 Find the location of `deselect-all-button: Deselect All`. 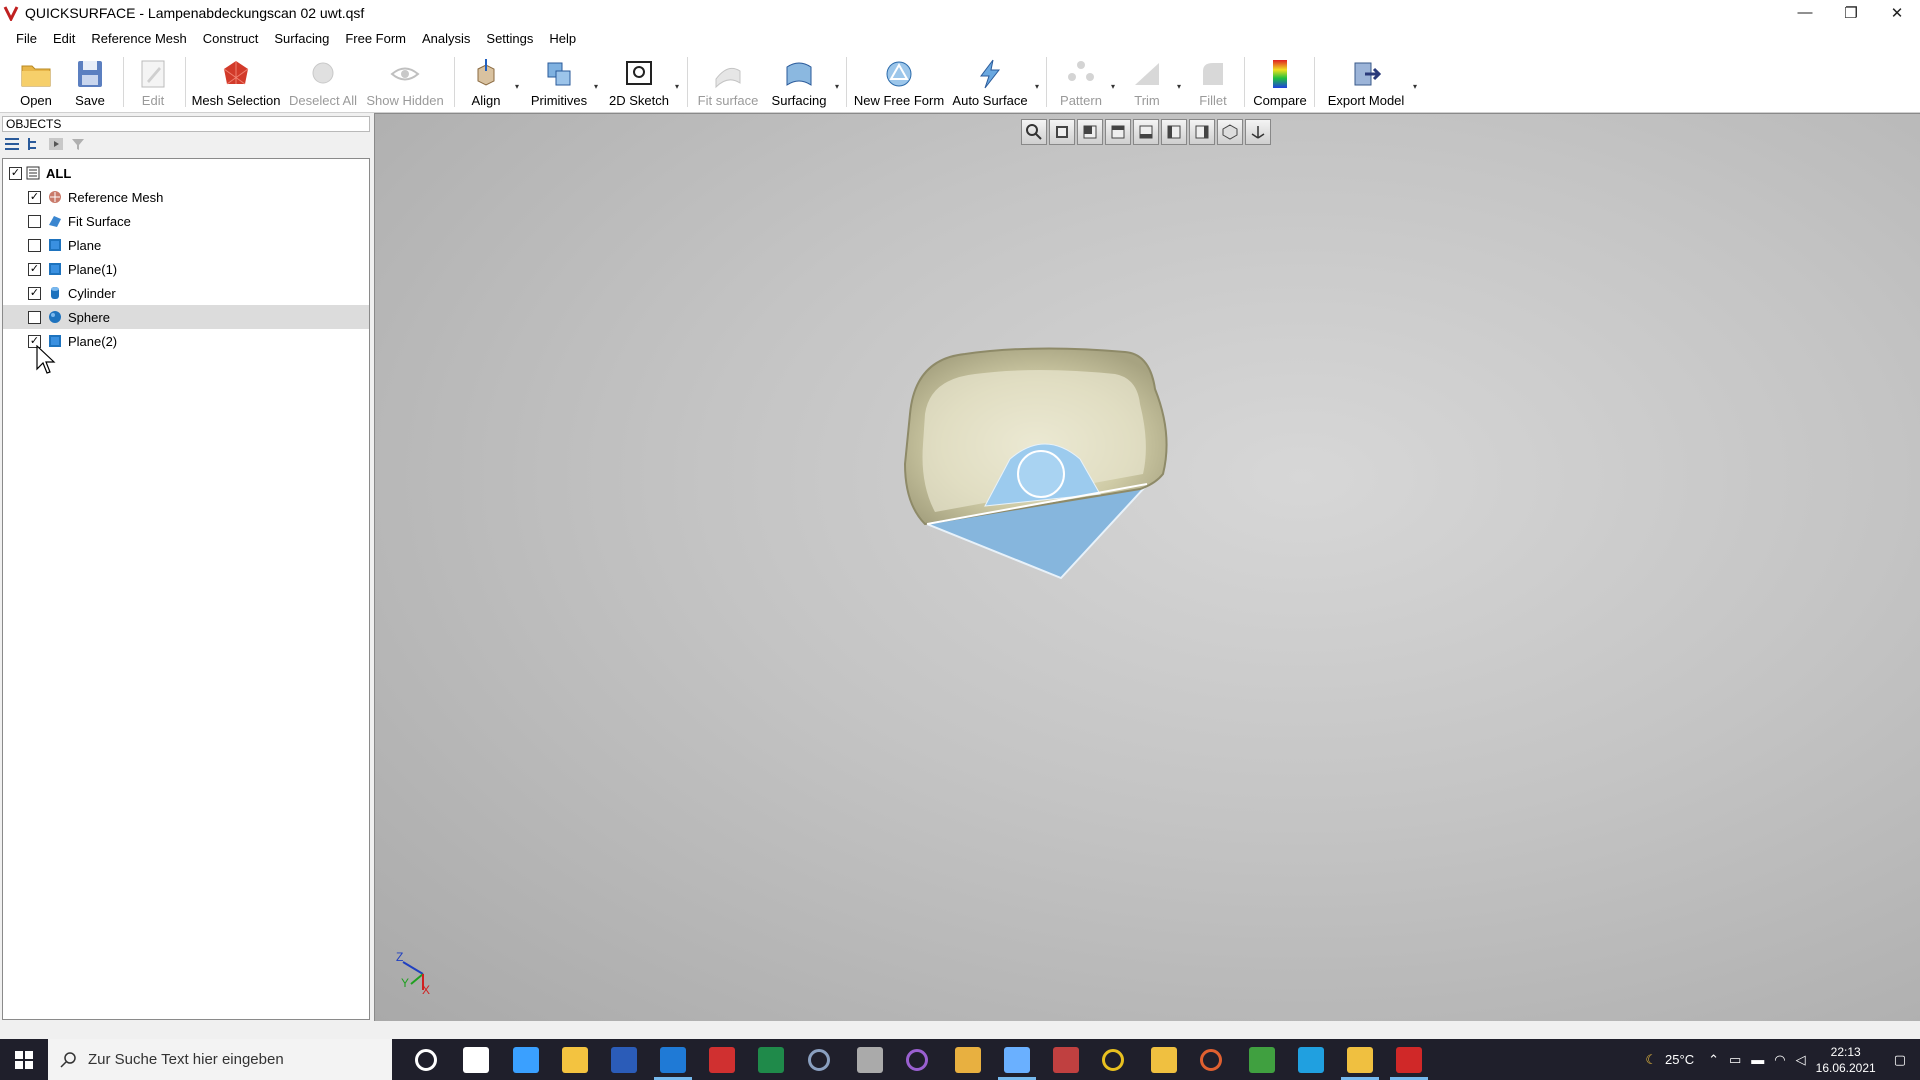

deselect-all-button: Deselect All is located at coordinates (323, 84).